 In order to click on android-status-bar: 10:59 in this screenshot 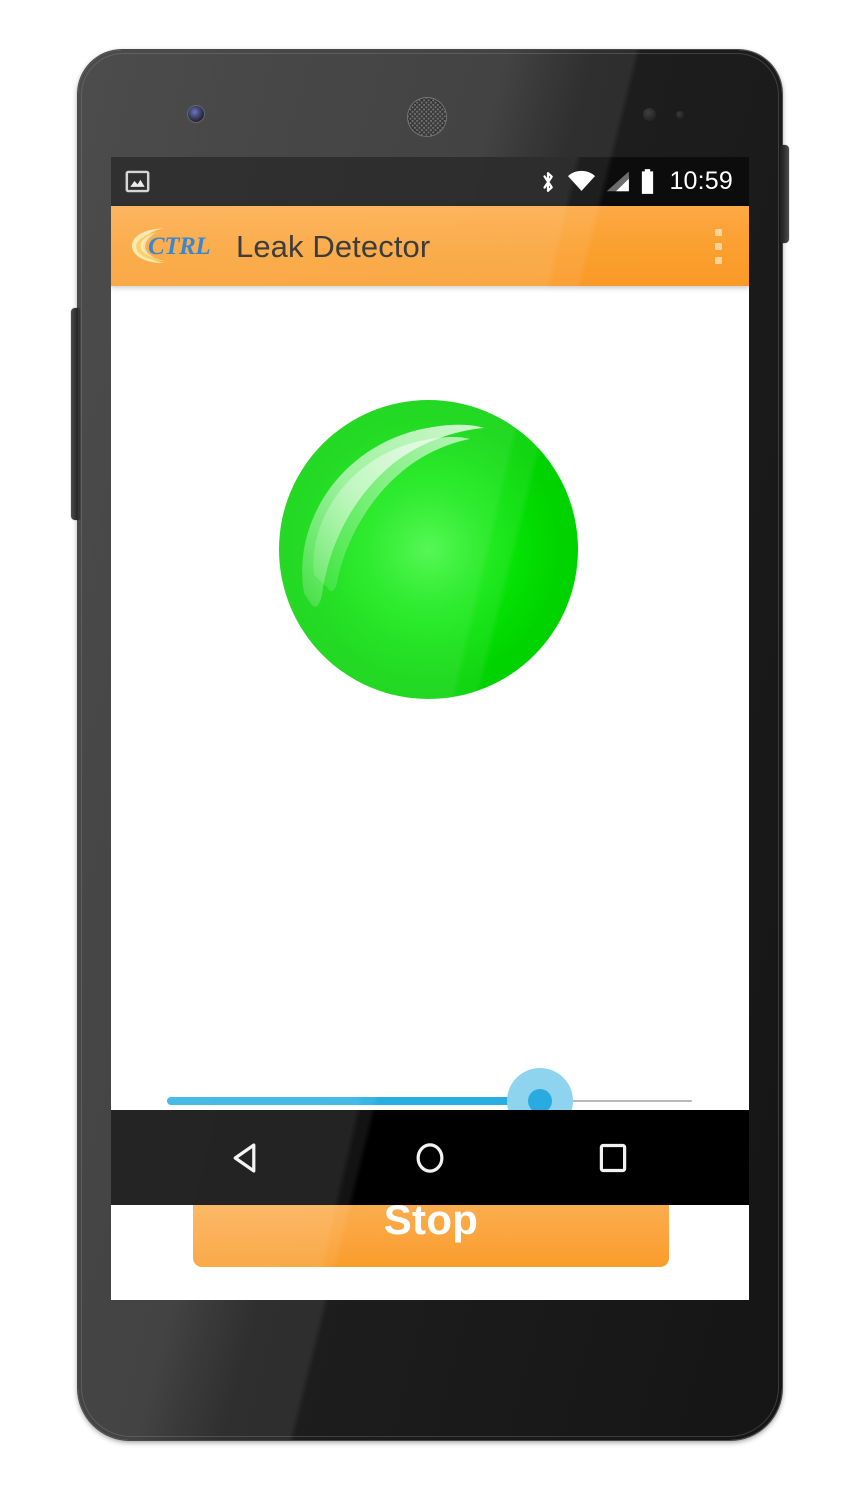, I will do `click(430, 181)`.